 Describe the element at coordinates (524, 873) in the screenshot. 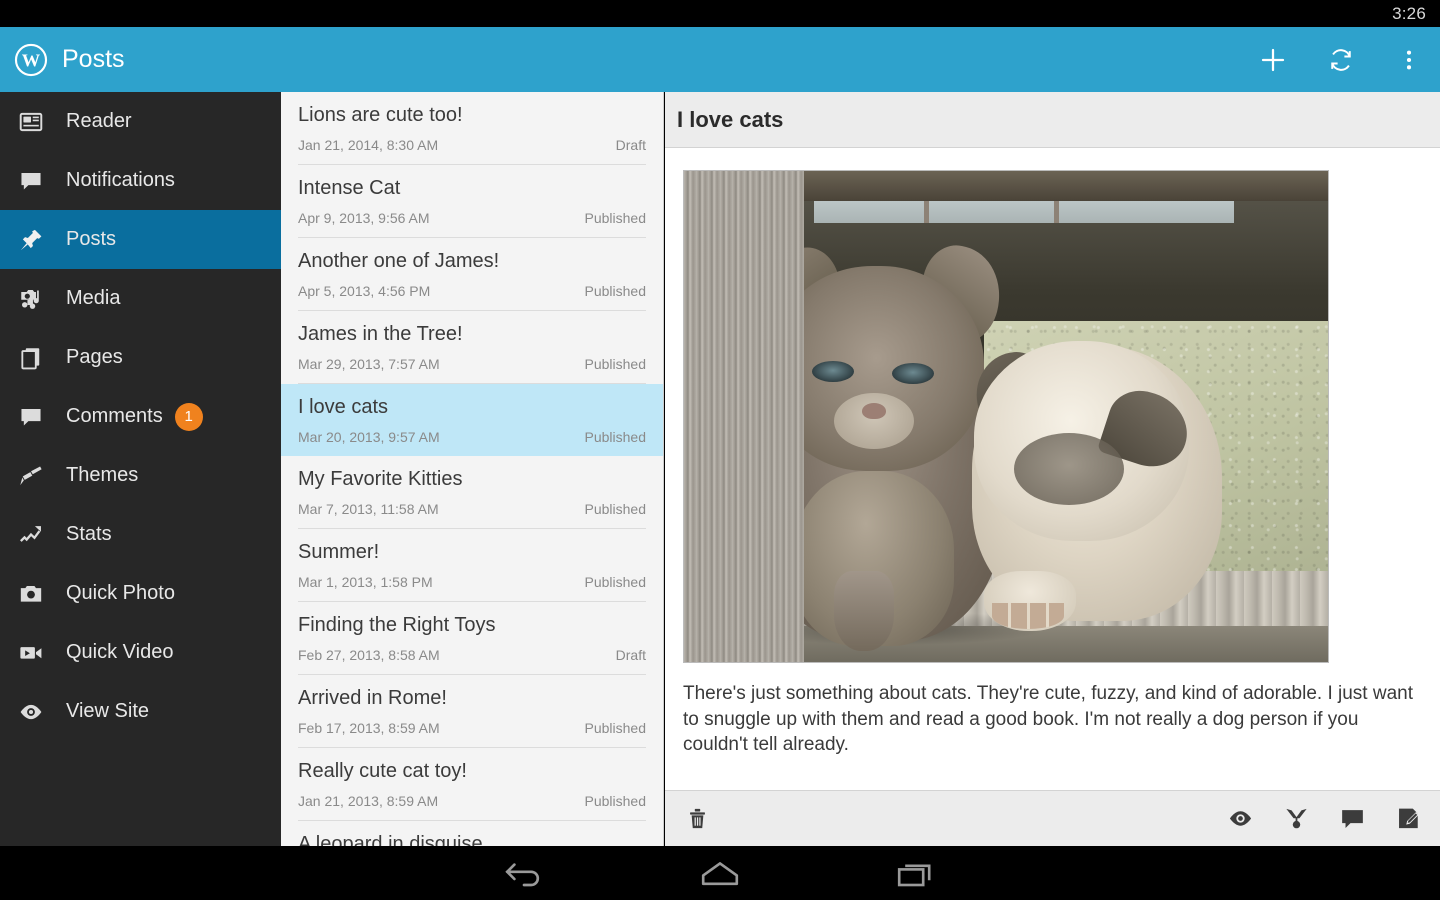

I see `android-back-button` at that location.